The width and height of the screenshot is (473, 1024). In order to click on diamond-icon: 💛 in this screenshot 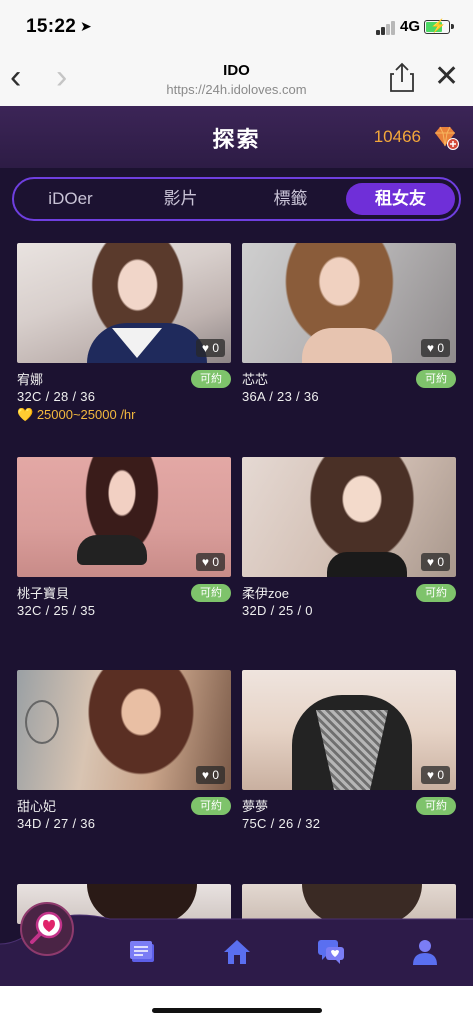, I will do `click(25, 414)`.